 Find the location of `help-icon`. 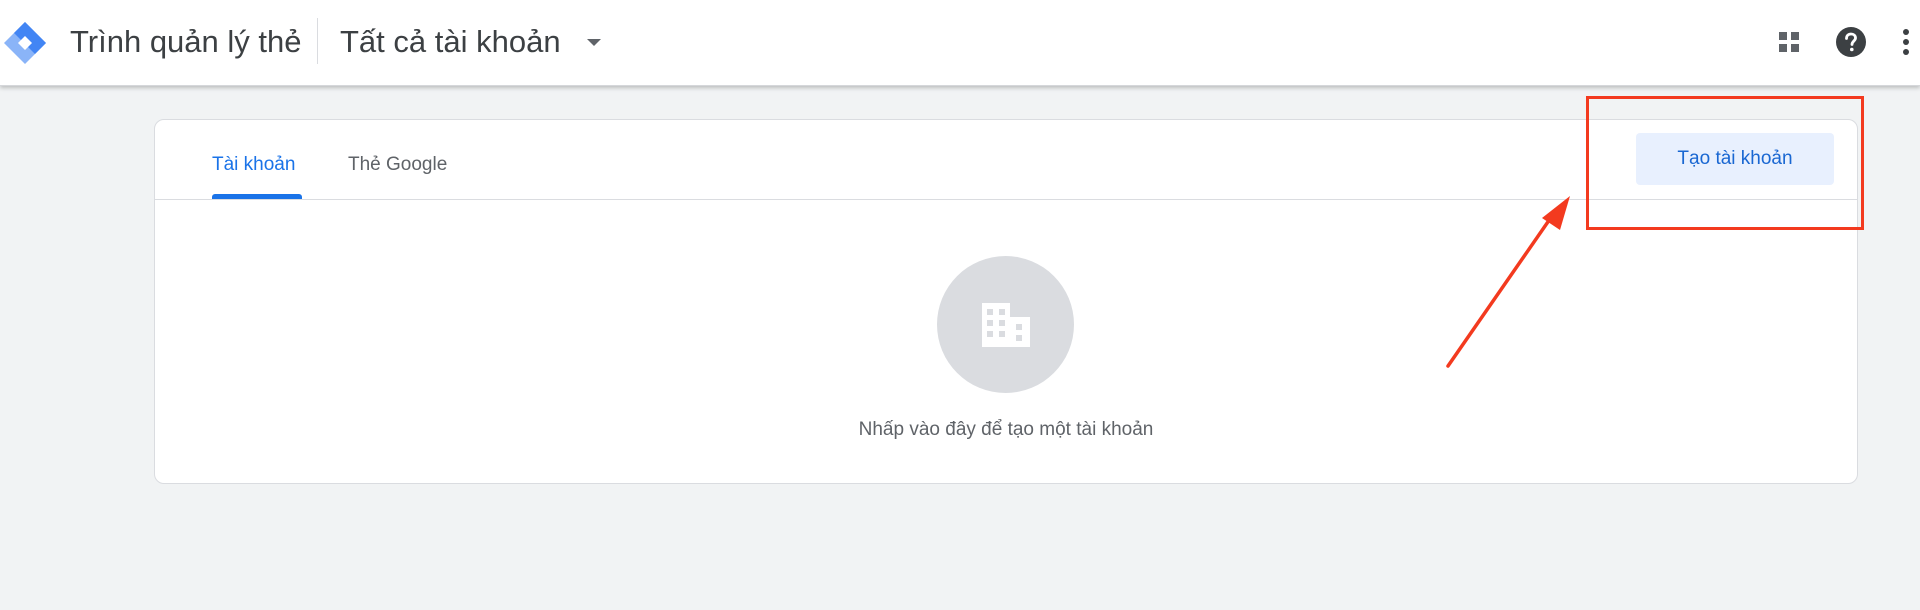

help-icon is located at coordinates (1851, 42).